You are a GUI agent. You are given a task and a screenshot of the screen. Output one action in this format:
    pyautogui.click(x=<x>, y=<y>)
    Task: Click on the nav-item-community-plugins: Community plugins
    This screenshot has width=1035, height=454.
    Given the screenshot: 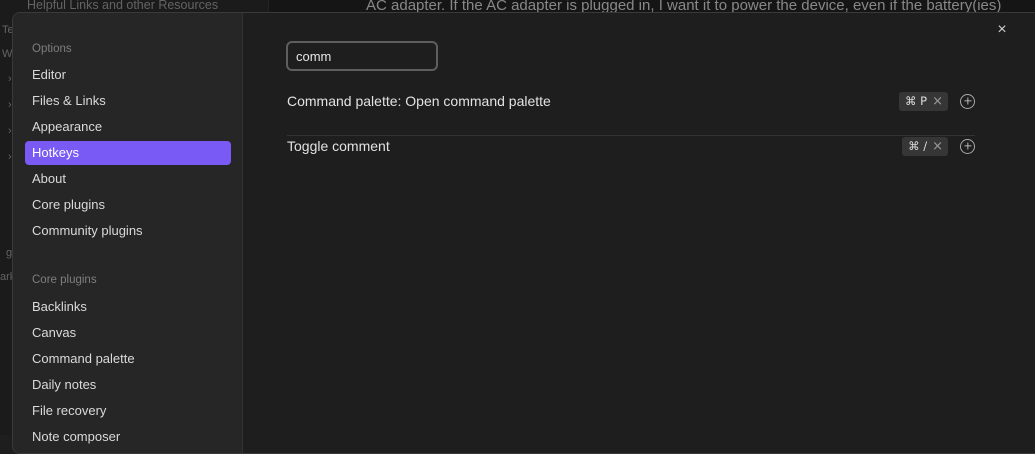 What is the action you would take?
    pyautogui.click(x=128, y=231)
    